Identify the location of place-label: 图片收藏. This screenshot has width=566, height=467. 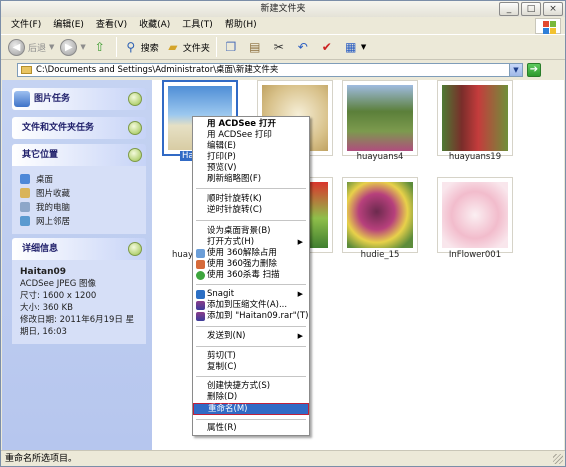
(53, 194).